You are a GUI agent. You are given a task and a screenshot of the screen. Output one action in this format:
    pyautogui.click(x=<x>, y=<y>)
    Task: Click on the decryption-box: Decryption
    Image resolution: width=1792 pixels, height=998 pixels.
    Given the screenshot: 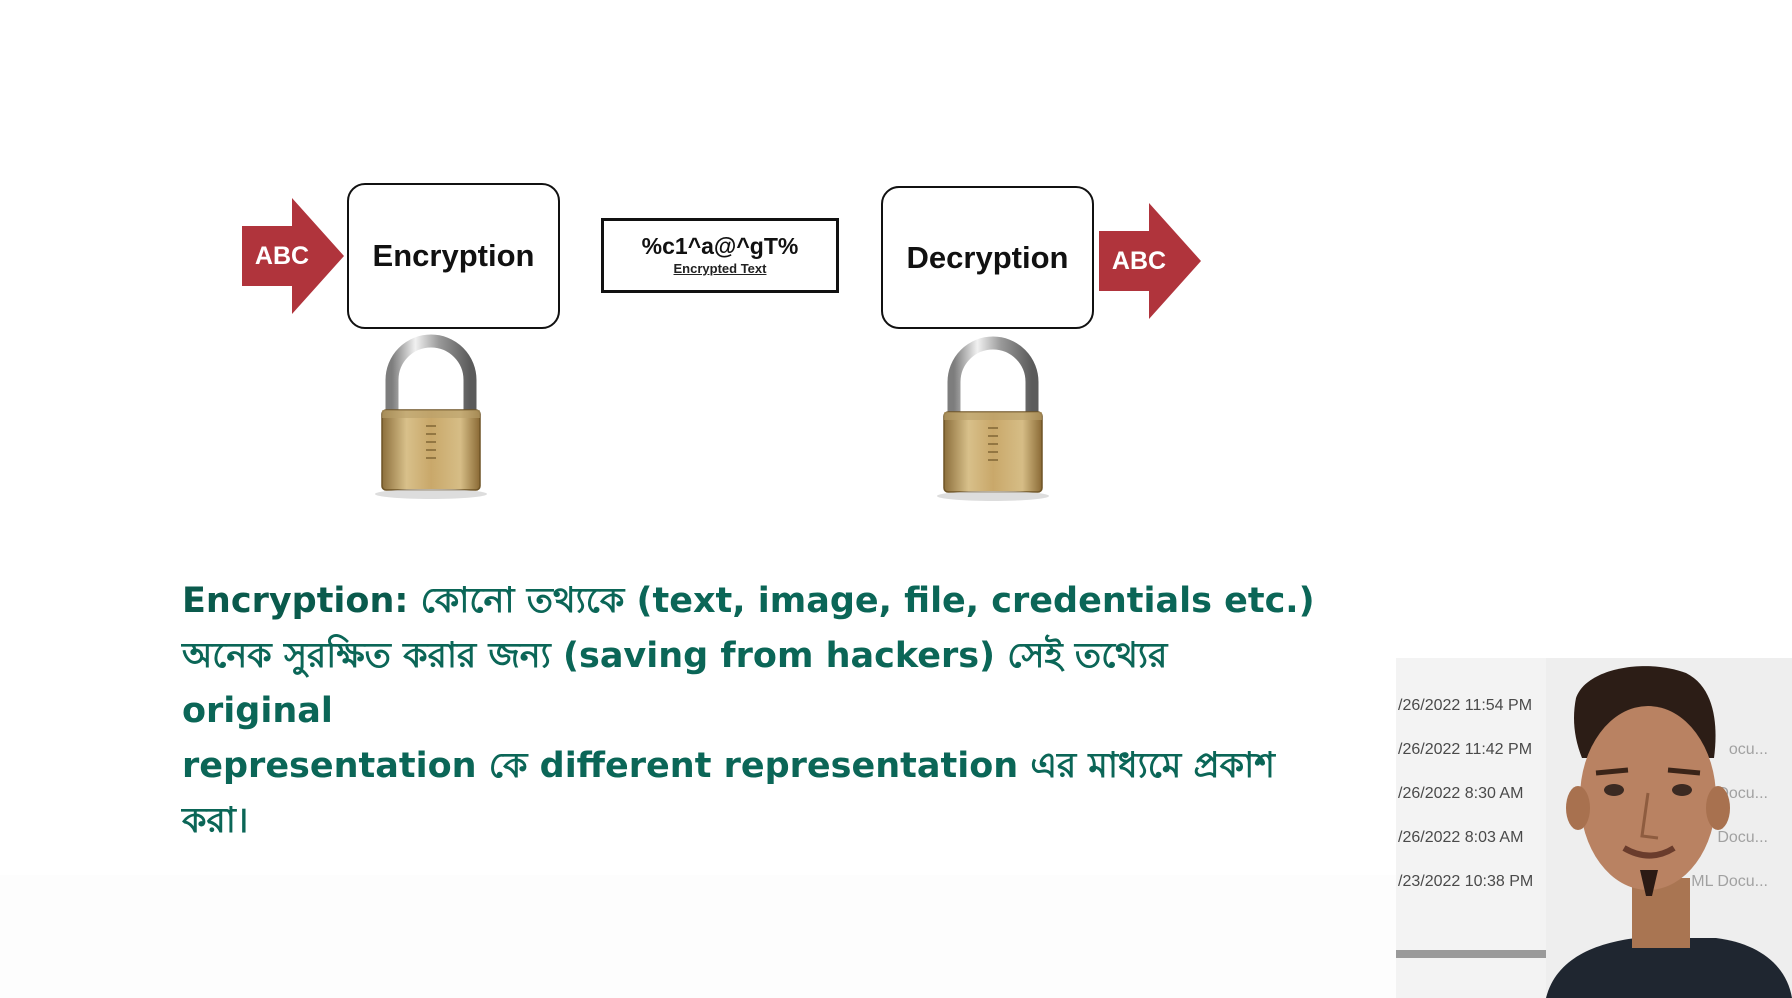 What is the action you would take?
    pyautogui.click(x=987, y=257)
    